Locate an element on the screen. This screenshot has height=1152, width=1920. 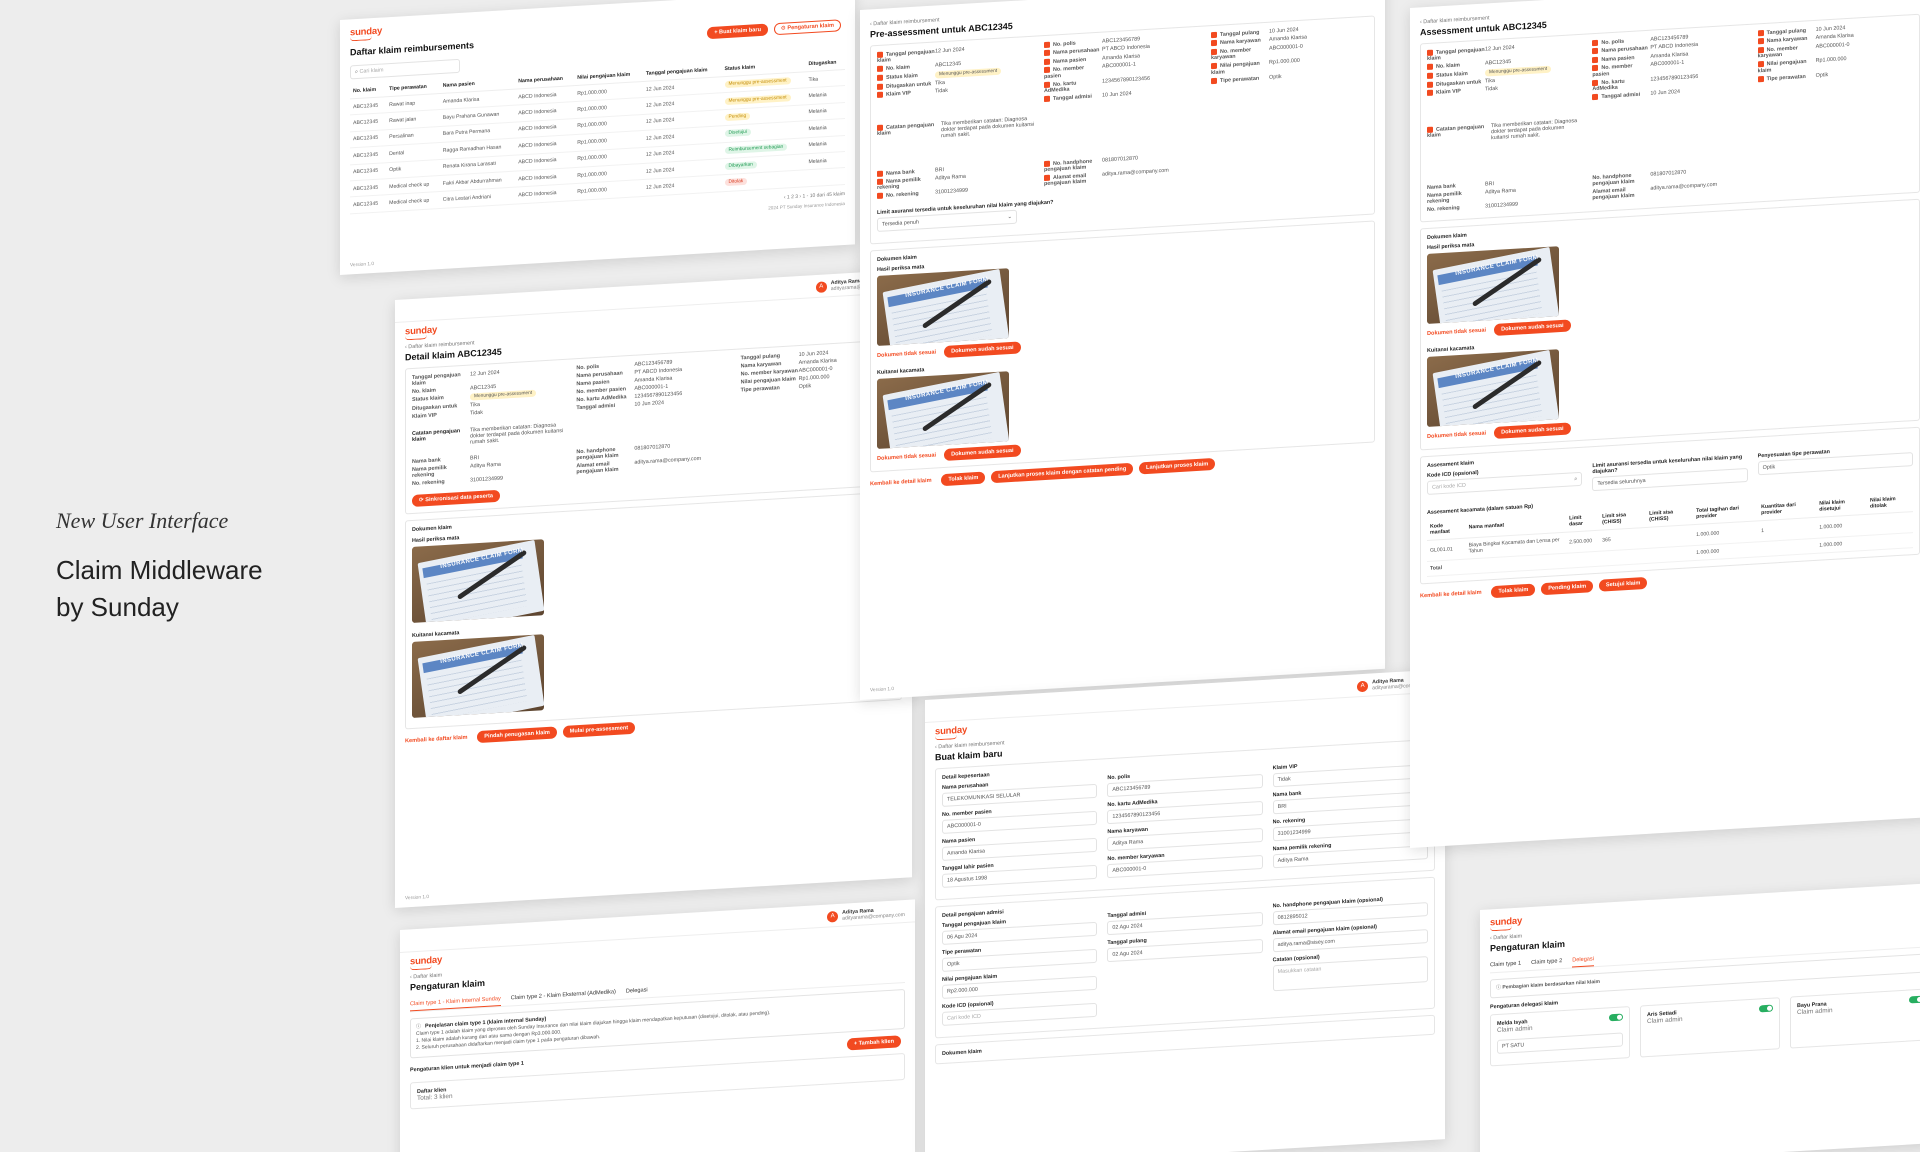
move-assignment-button: Pindah penugasan klaim is located at coordinates (517, 735).